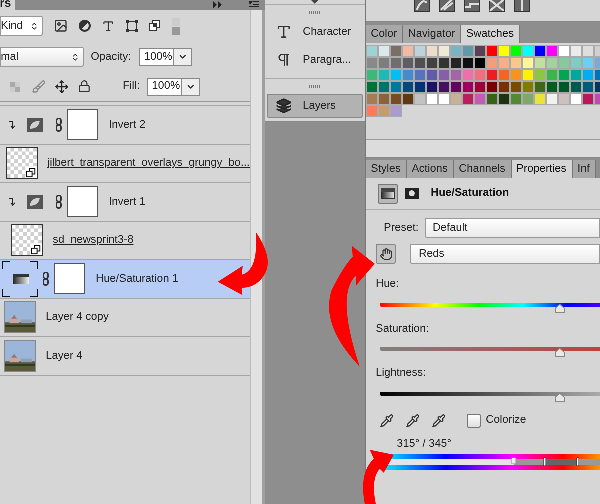  Describe the element at coordinates (315, 106) in the screenshot. I see `dock-item: Layers` at that location.